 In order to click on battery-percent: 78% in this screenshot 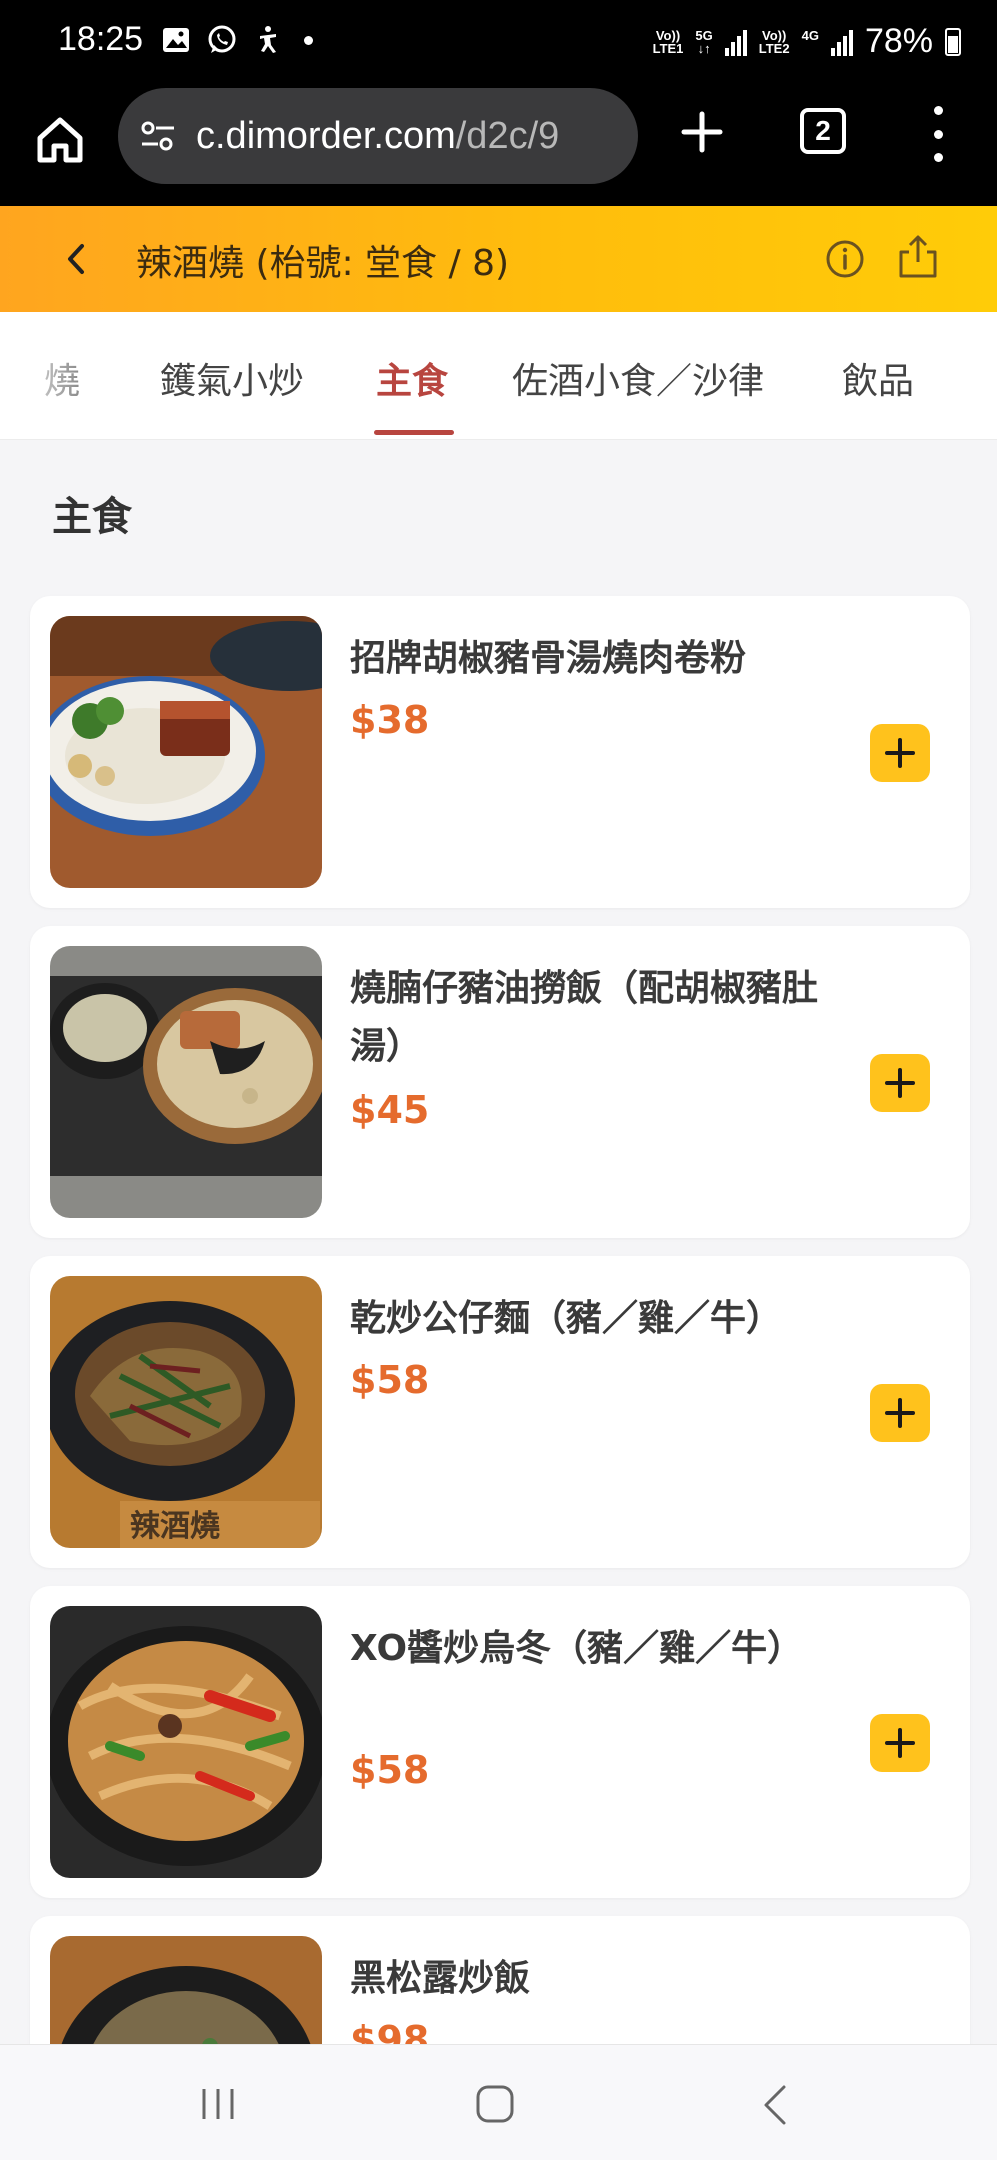, I will do `click(898, 41)`.